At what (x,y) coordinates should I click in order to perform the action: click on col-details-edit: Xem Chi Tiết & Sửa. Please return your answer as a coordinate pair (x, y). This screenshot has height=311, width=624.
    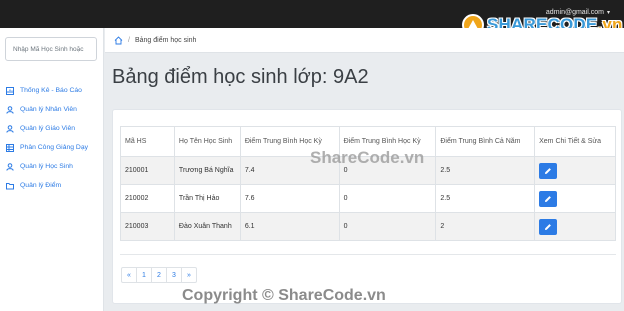
    Looking at the image, I should click on (575, 141).